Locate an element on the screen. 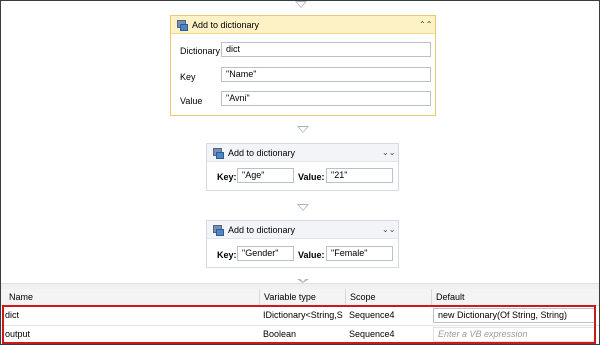 This screenshot has height=345, width=600. key-label: Key is located at coordinates (188, 77).